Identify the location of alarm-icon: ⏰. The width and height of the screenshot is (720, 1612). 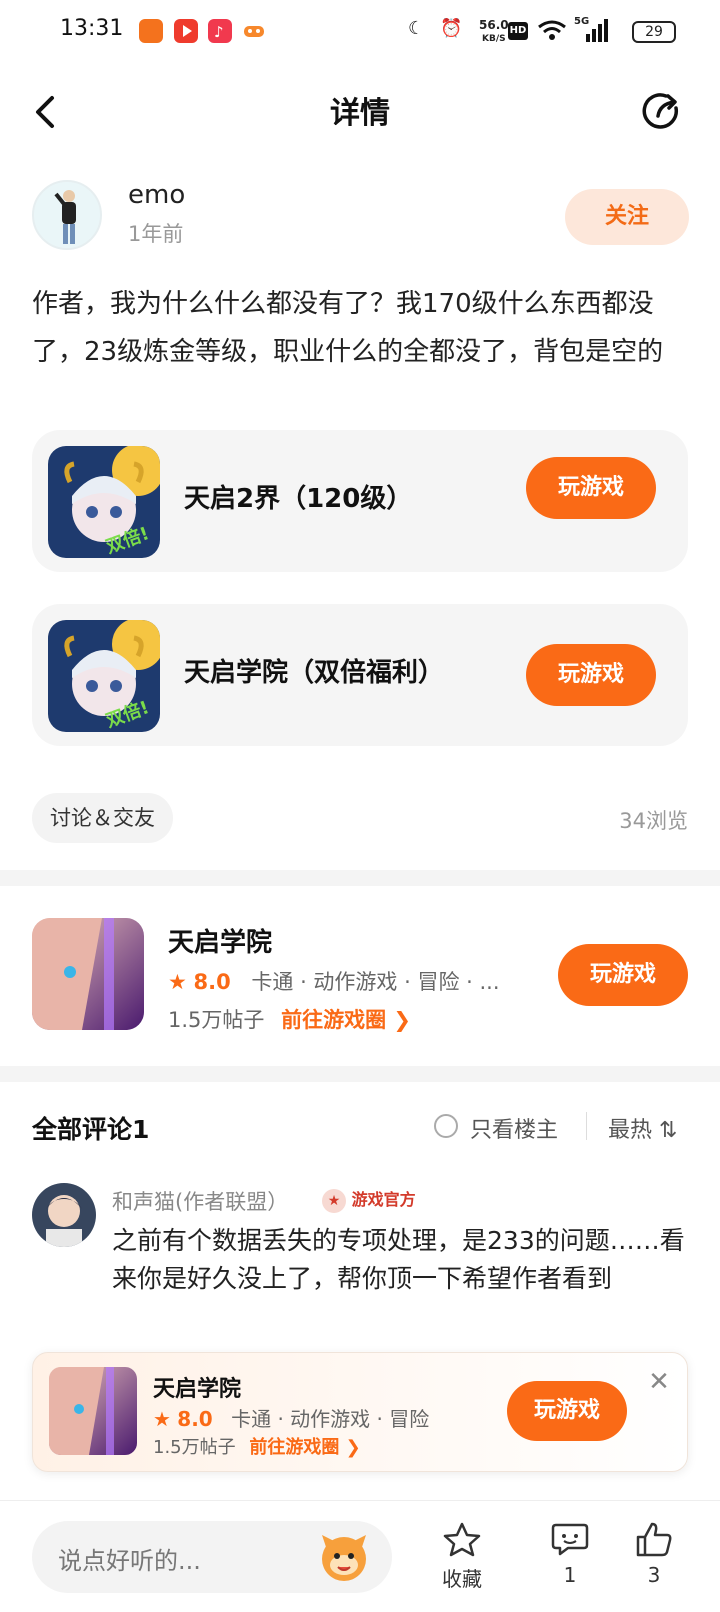
(451, 28).